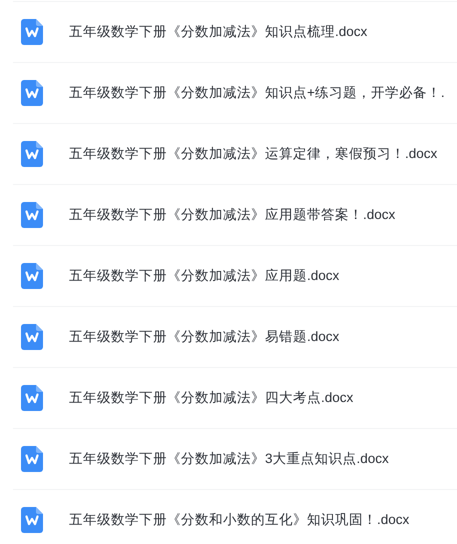  Describe the element at coordinates (232, 215) in the screenshot. I see `file-name: 五年级数学下册《分数加减法》应用题带答案！.docx` at that location.